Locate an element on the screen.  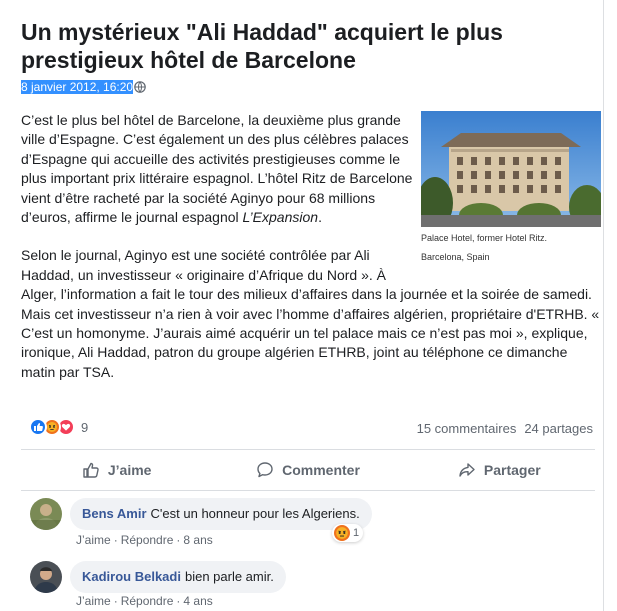
globe-icon is located at coordinates (140, 87).